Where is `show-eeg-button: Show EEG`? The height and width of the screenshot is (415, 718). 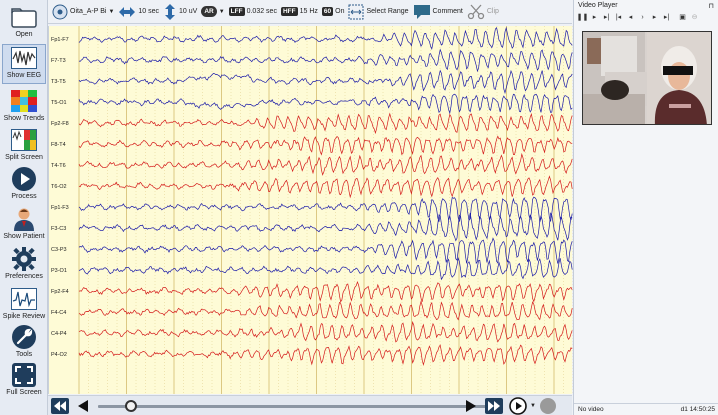
show-eeg-button: Show EEG is located at coordinates (24, 64).